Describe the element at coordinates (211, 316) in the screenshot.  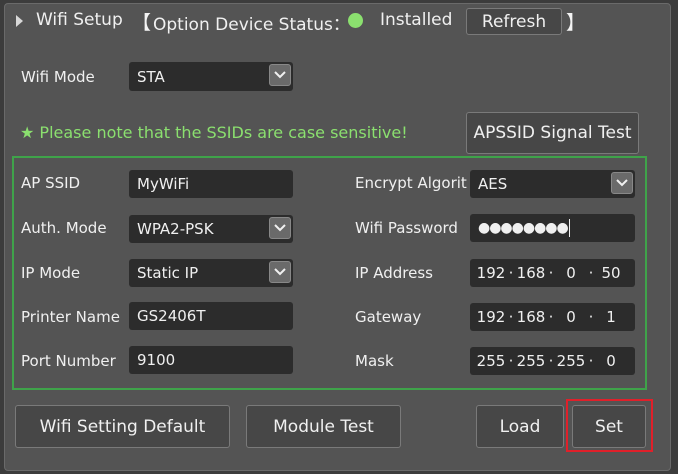
I see `printer-name-input: GS2406T` at that location.